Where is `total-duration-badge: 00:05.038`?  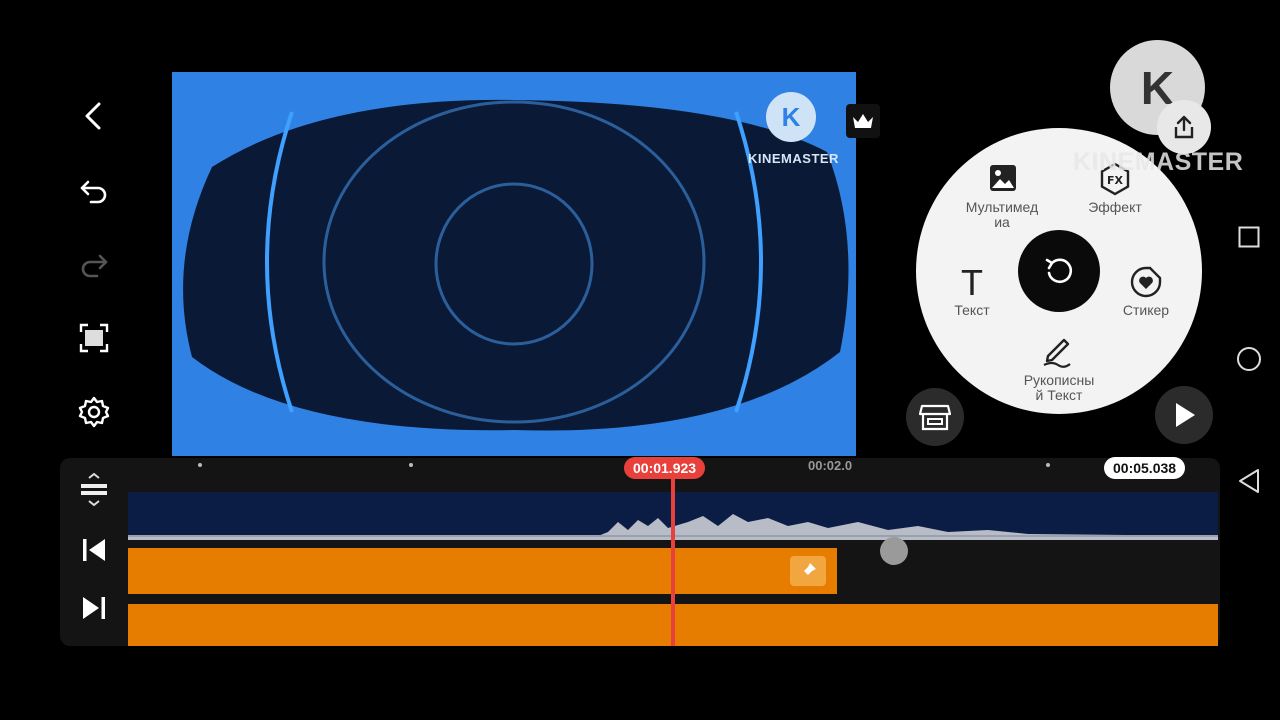 total-duration-badge: 00:05.038 is located at coordinates (1145, 468).